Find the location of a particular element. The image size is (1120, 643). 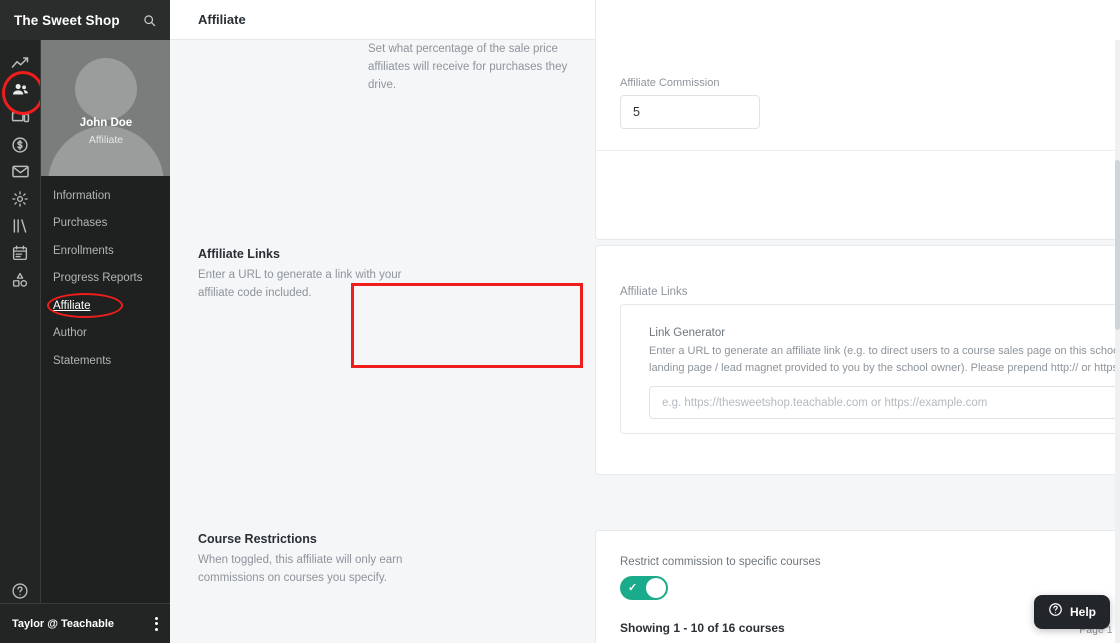

profile-role: Affiliate is located at coordinates (106, 140).